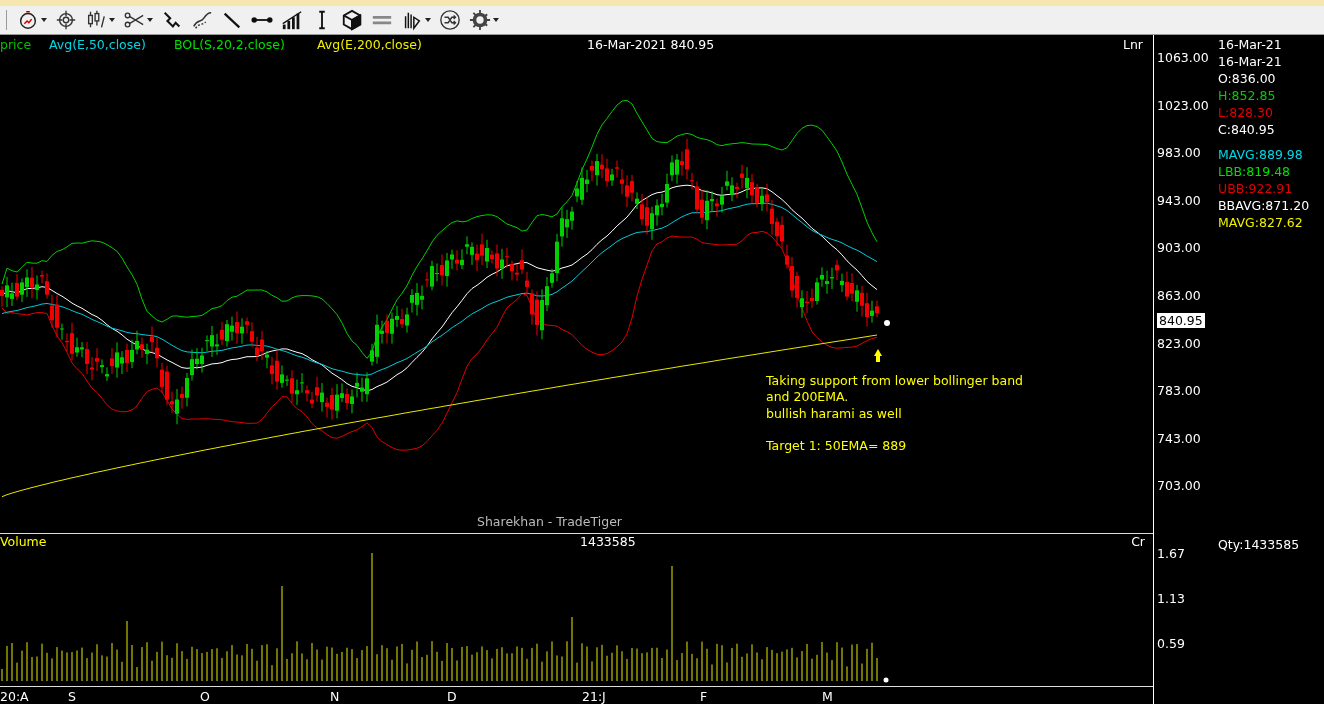 This screenshot has height=704, width=1324. Describe the element at coordinates (16, 44) in the screenshot. I see `indicator-label: price` at that location.